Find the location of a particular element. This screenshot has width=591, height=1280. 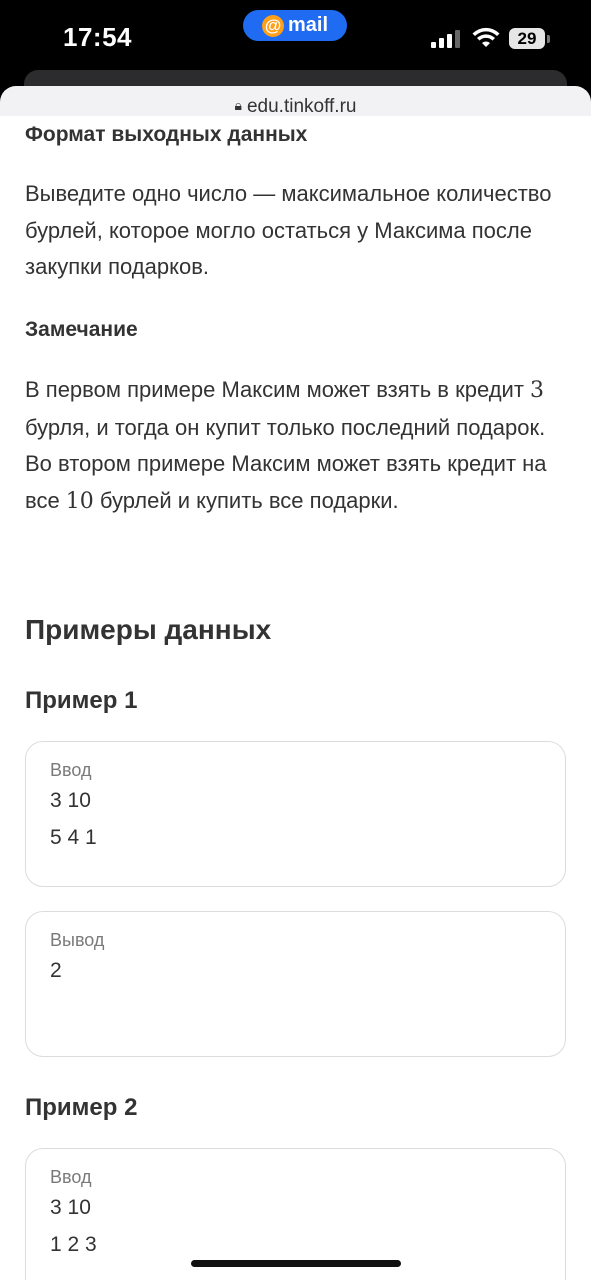

output-format-heading: Формат выходных данных is located at coordinates (166, 134).